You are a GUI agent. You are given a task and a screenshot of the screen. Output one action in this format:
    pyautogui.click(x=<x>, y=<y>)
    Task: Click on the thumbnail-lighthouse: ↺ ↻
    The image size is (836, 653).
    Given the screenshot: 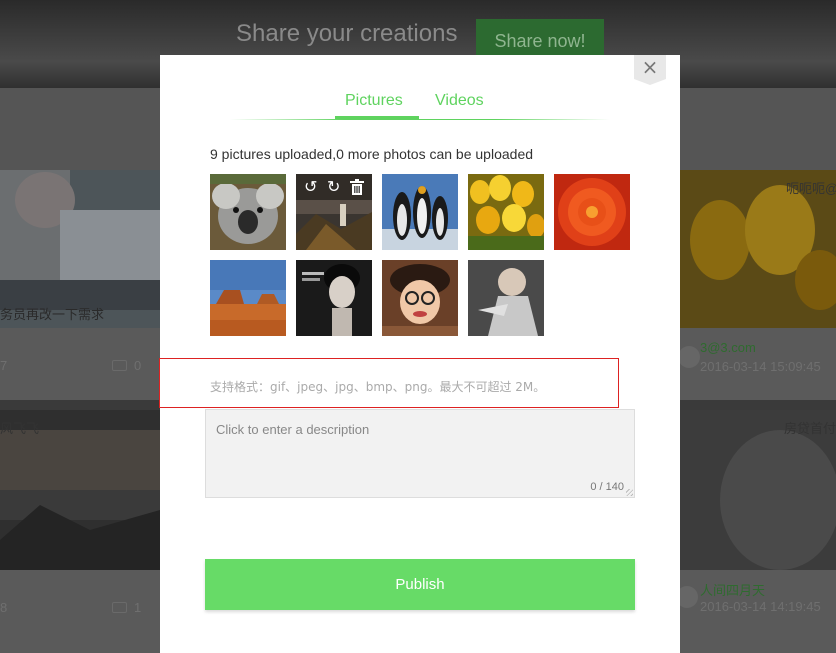 What is the action you would take?
    pyautogui.click(x=334, y=212)
    